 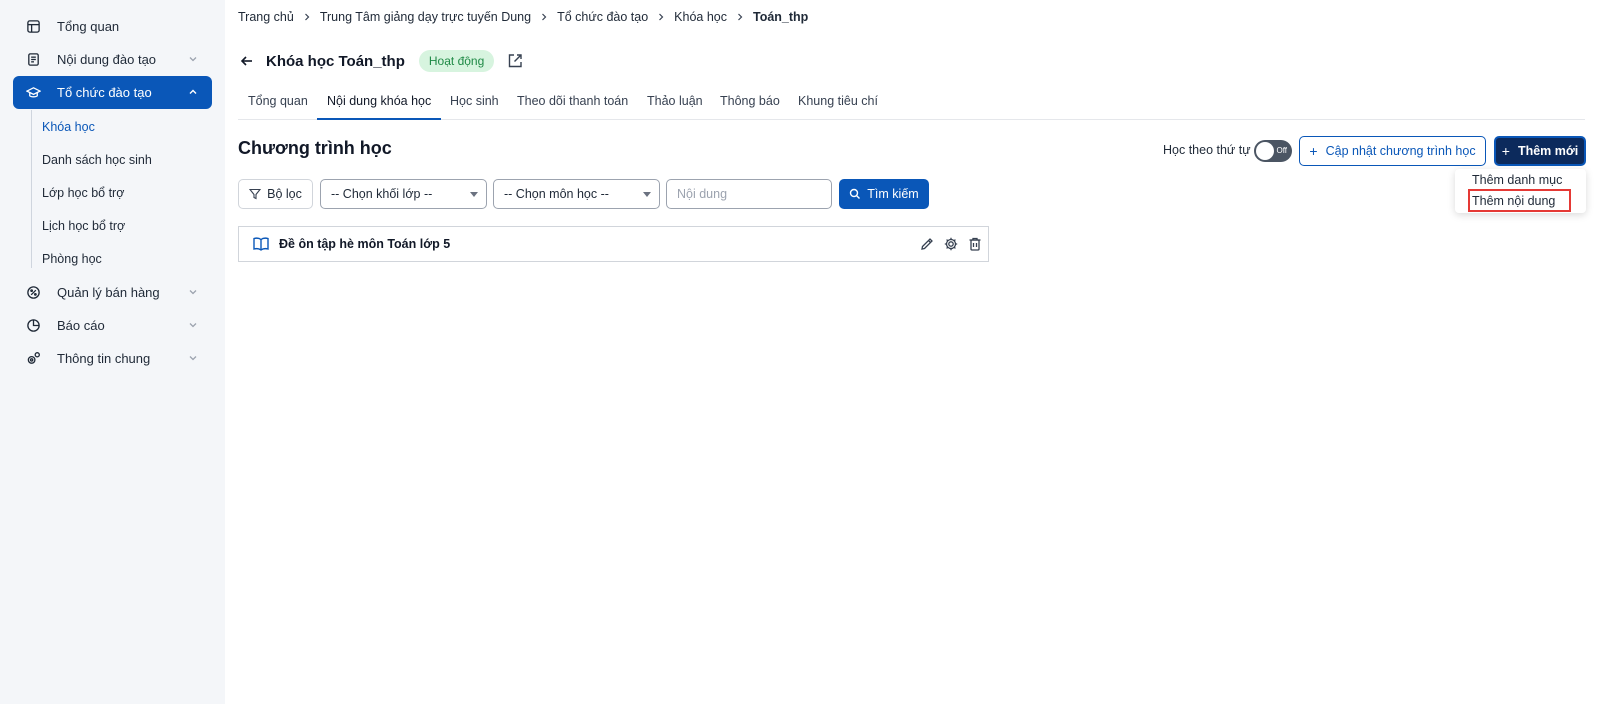 What do you see at coordinates (284, 194) in the screenshot?
I see `filter-label: Bộ lọc` at bounding box center [284, 194].